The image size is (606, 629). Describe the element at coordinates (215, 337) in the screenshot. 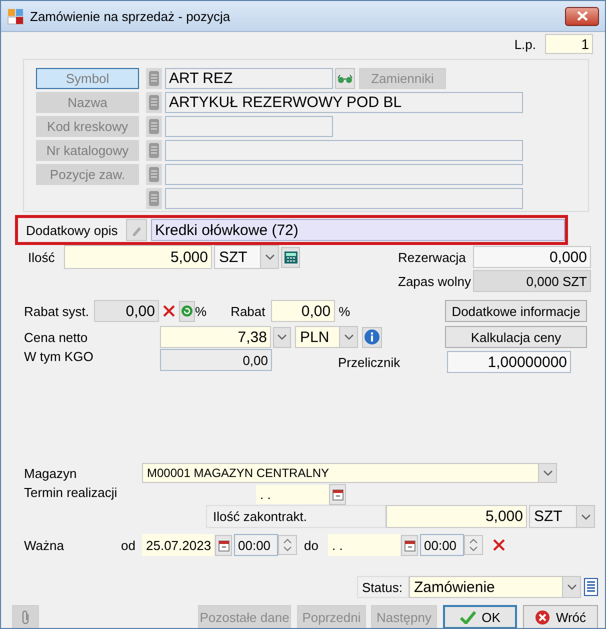

I see `net-price-field: 7,38` at that location.